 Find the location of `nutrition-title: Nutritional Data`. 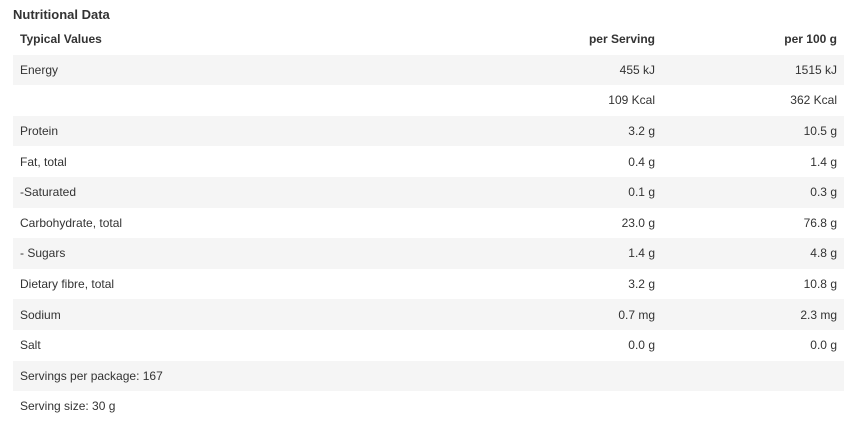

nutrition-title: Nutritional Data is located at coordinates (61, 14).